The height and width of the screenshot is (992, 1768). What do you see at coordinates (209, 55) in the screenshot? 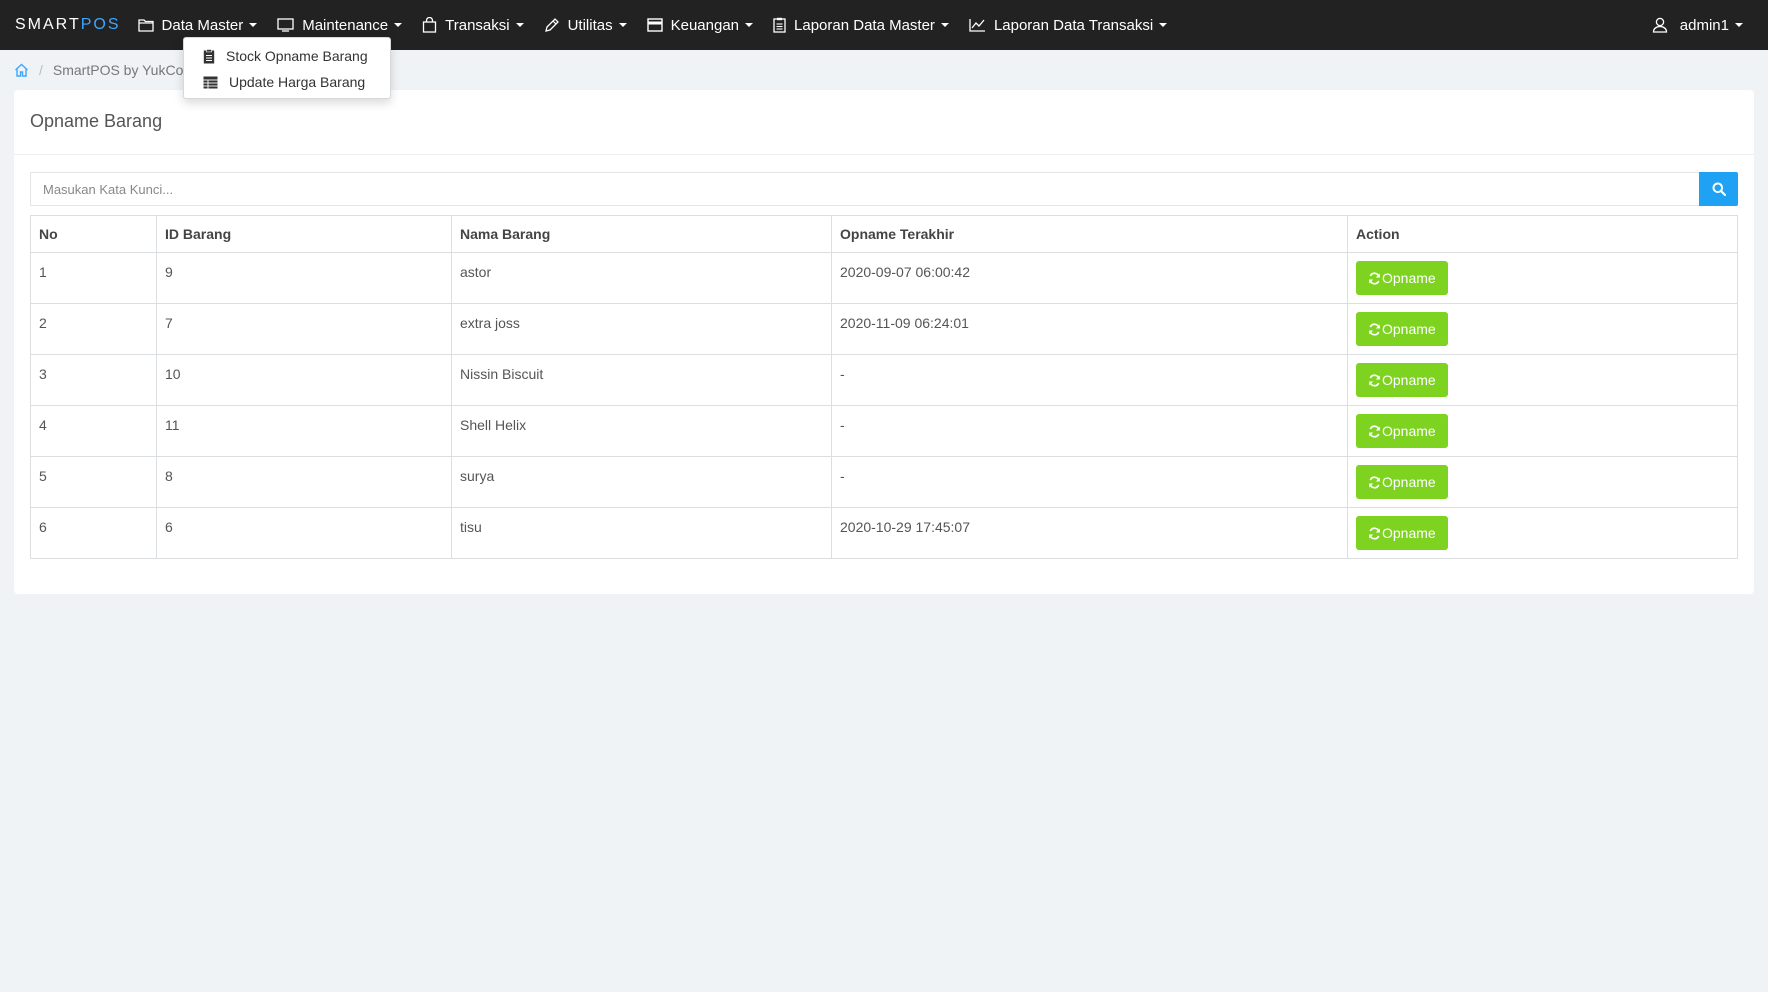
I see `clipboard-icon` at bounding box center [209, 55].